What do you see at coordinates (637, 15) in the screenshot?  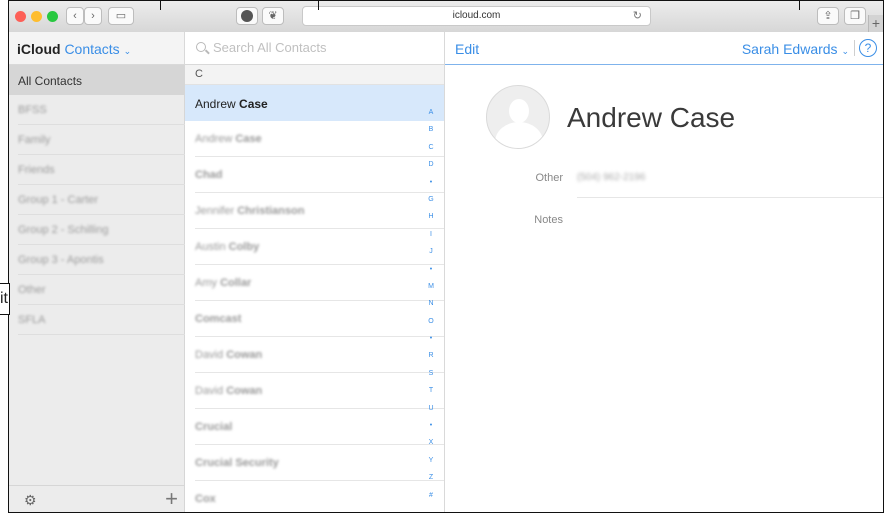 I see `reload-icon: ↻` at bounding box center [637, 15].